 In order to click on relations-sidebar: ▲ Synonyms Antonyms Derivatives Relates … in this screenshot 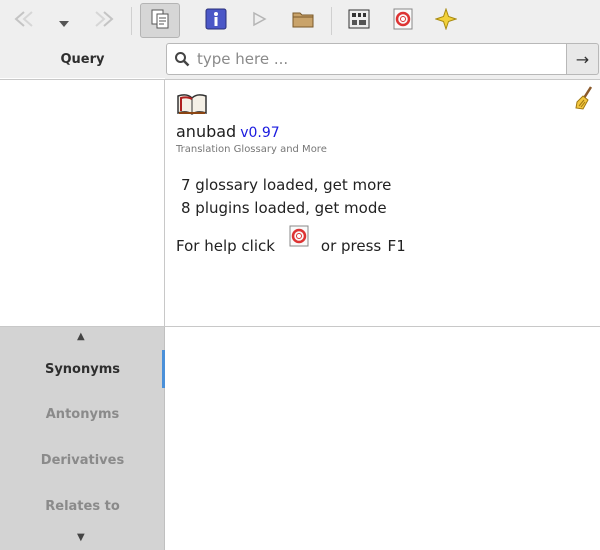, I will do `click(82, 438)`.